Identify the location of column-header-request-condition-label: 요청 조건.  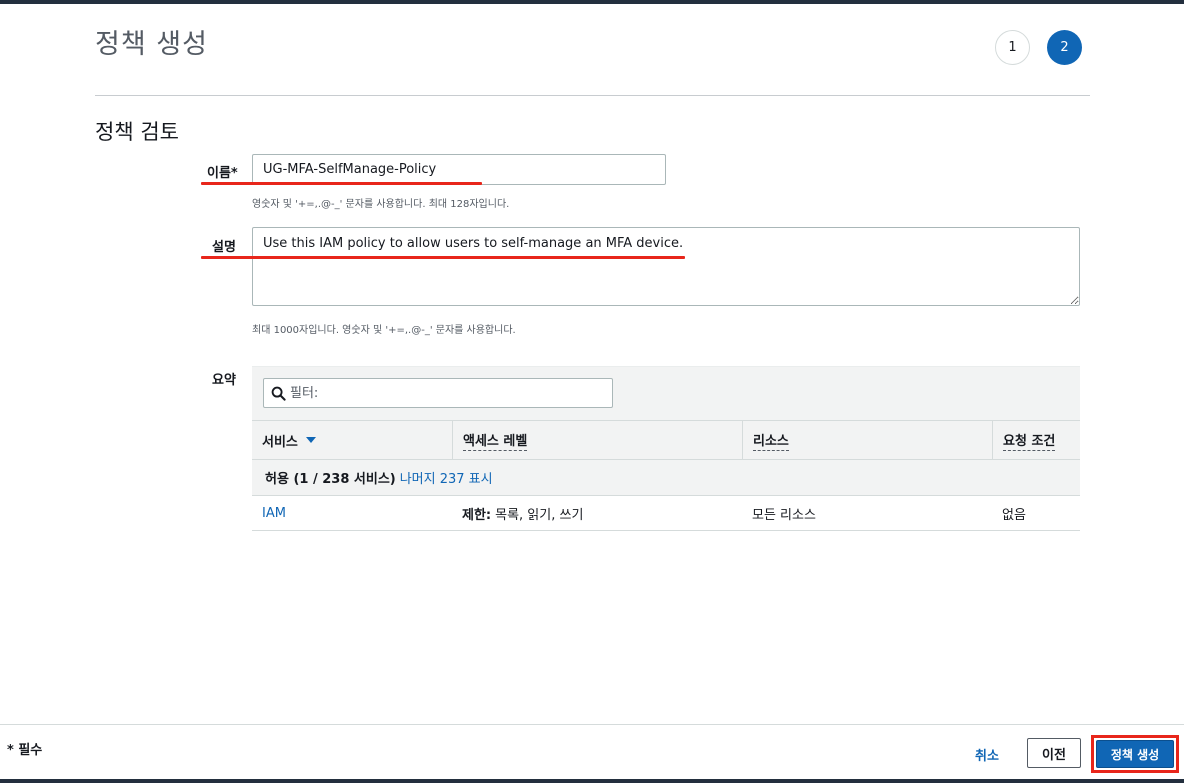
(1029, 440).